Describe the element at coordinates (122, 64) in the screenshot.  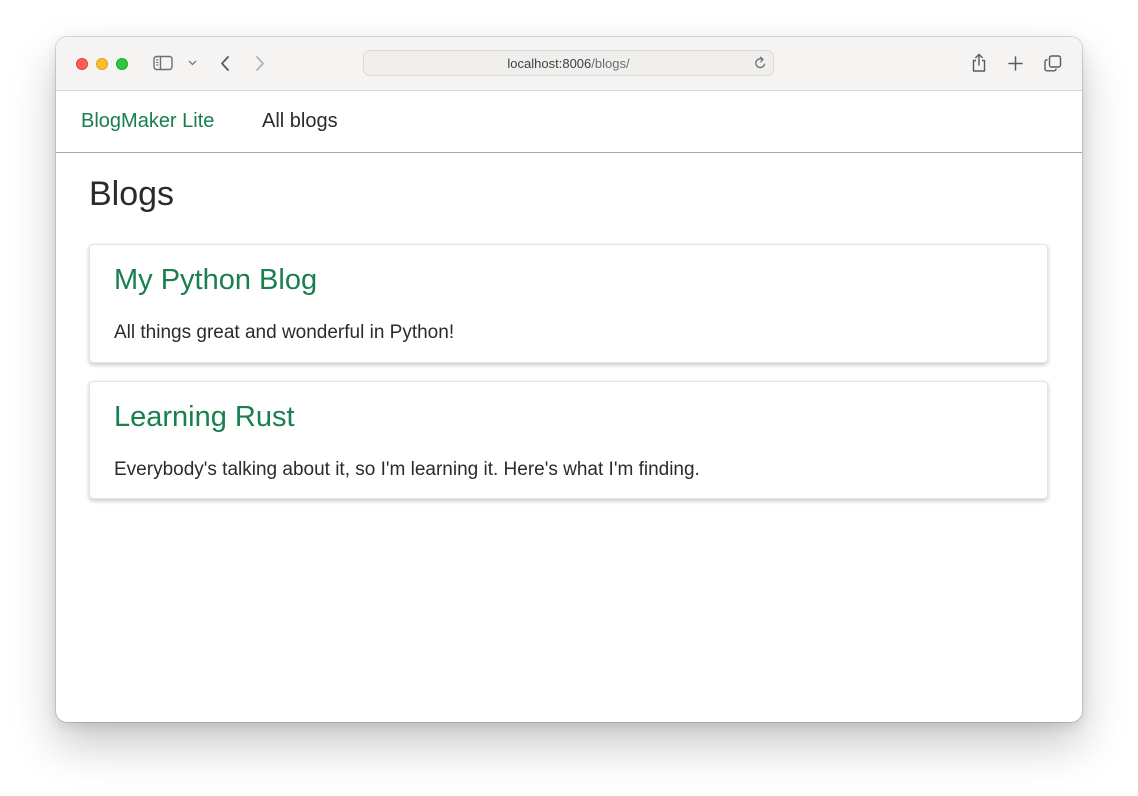
I see `zoom-button` at that location.